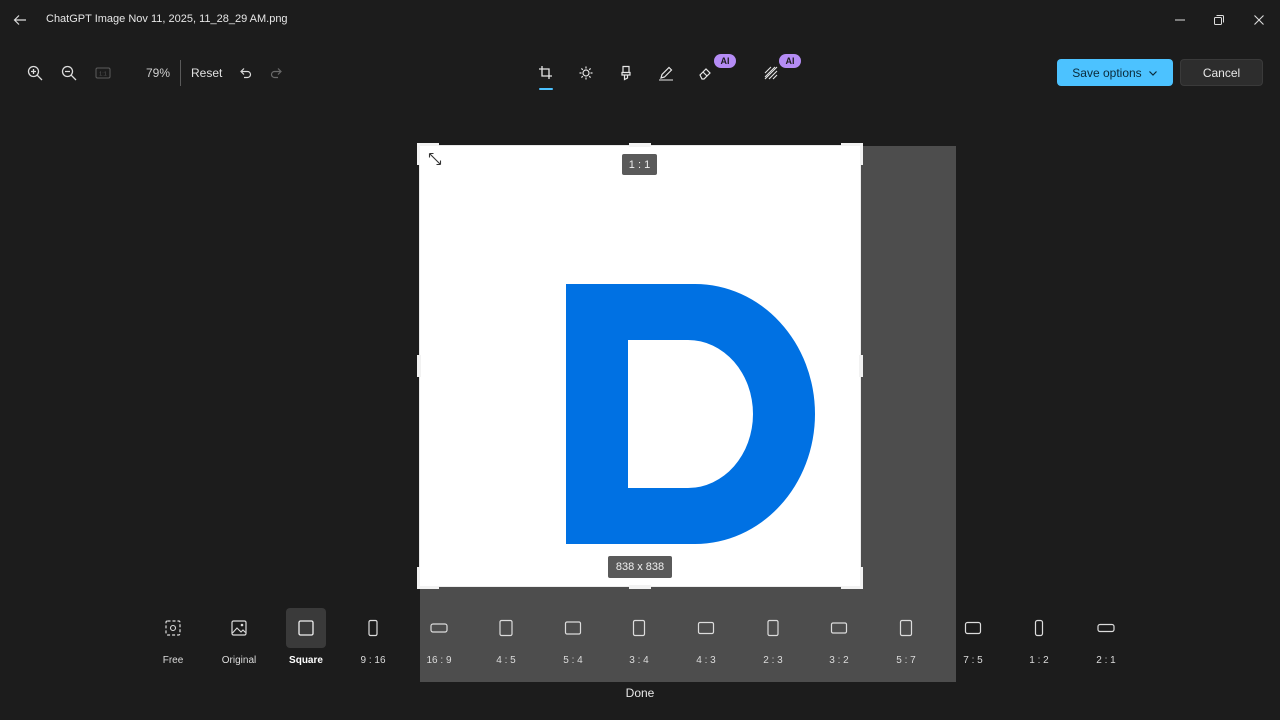 This screenshot has height=720, width=1280. What do you see at coordinates (573, 638) in the screenshot?
I see `ratio-5-4: 5 : 4` at bounding box center [573, 638].